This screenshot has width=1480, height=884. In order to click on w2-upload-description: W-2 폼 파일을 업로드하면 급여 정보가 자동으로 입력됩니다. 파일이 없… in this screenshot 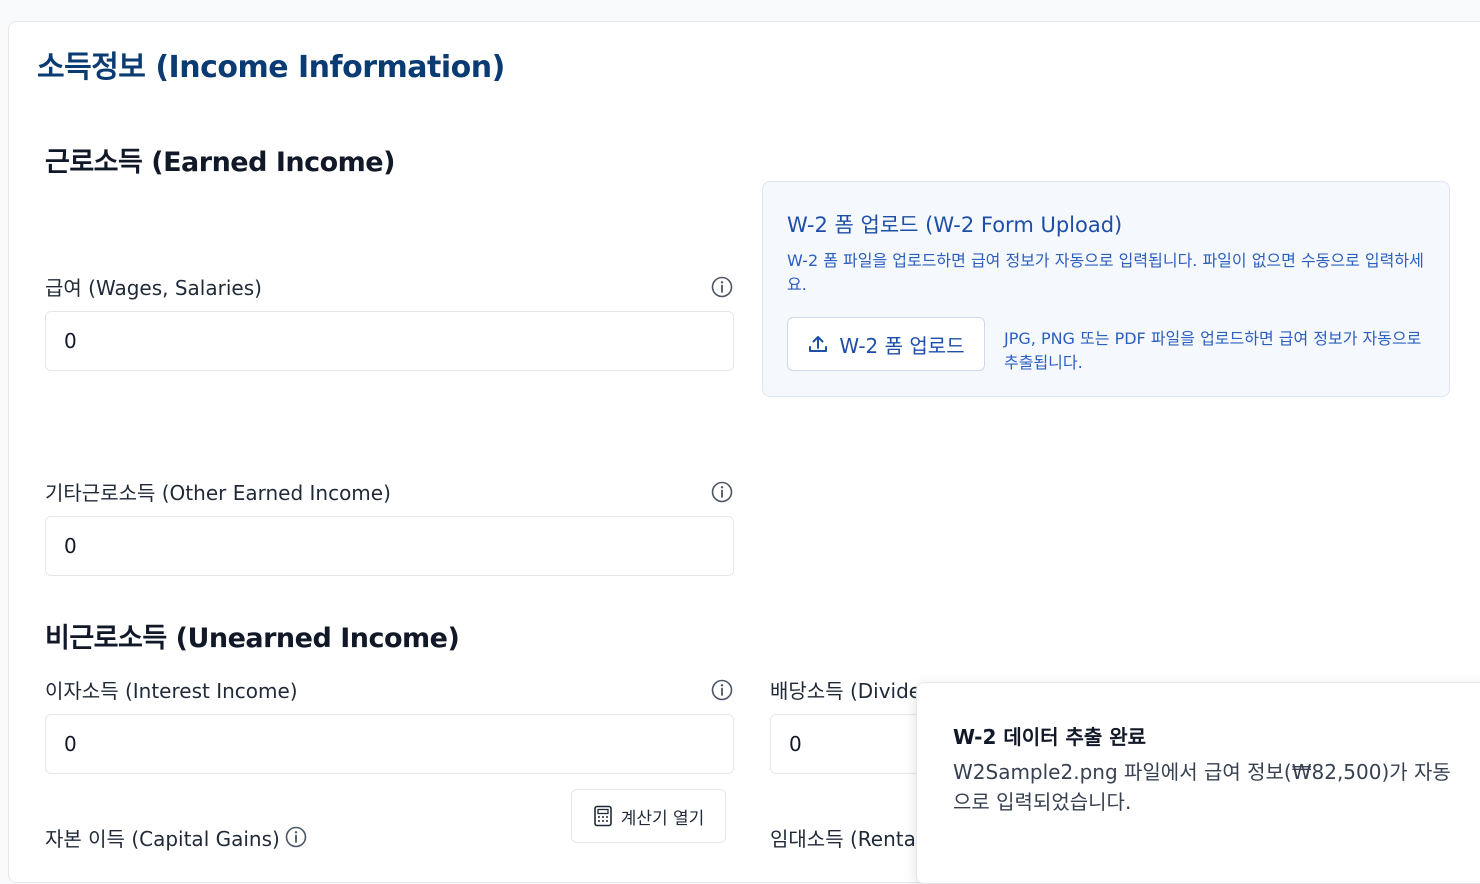, I will do `click(1105, 272)`.